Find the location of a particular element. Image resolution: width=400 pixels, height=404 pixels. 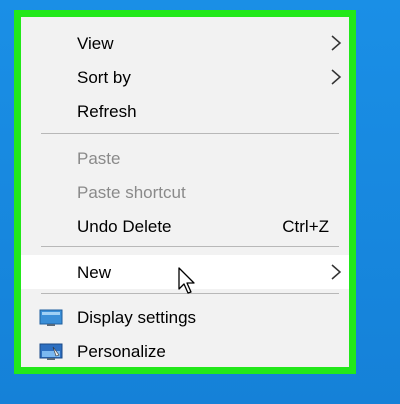

menu-item-refresh: Refresh is located at coordinates (185, 111).